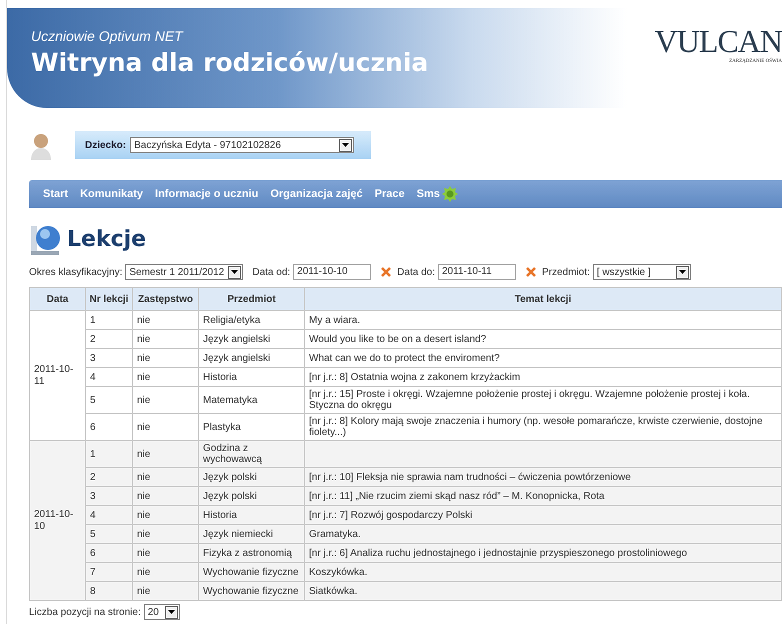  What do you see at coordinates (109, 591) in the screenshot?
I see `table-cell: 8` at bounding box center [109, 591].